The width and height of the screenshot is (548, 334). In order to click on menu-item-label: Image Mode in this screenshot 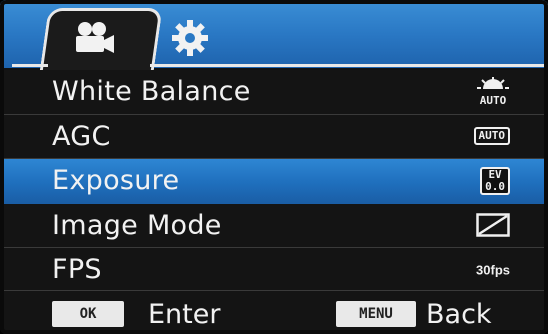, I will do `click(137, 225)`.